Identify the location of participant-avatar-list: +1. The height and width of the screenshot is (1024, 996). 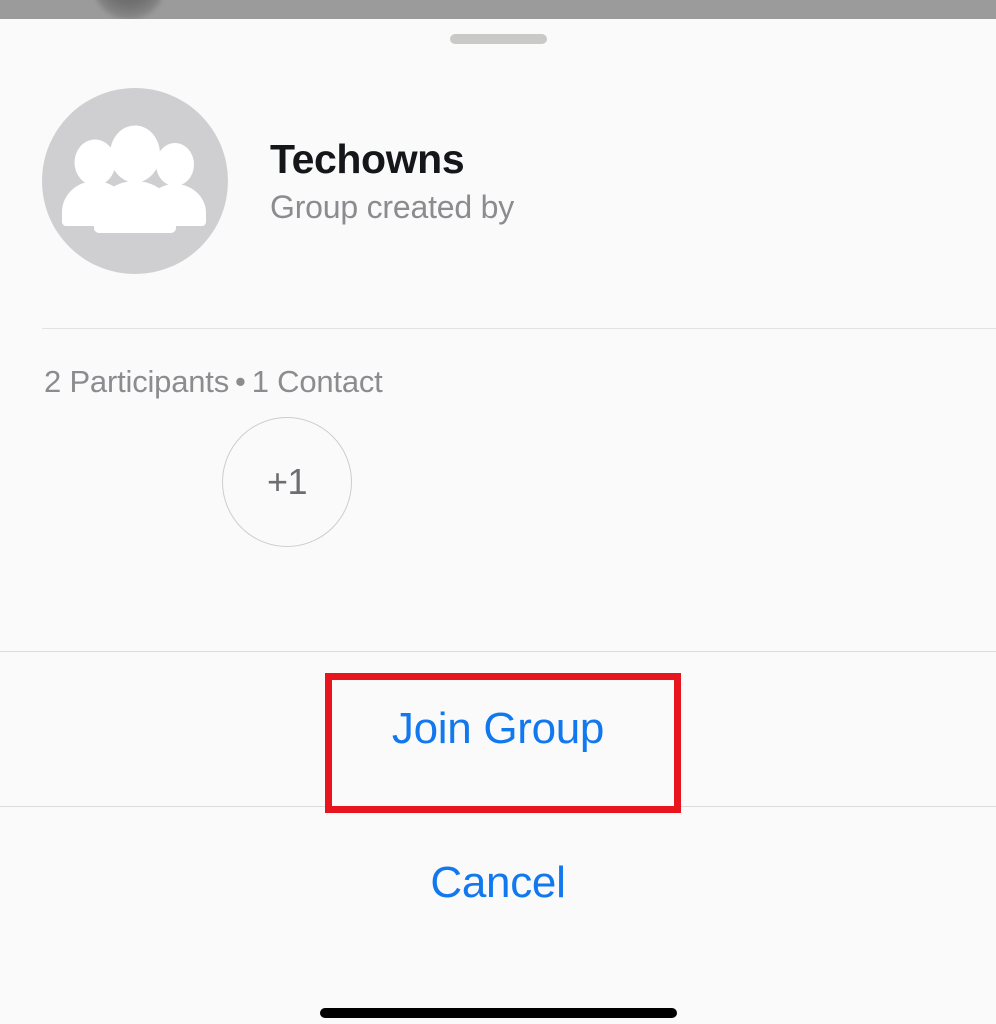
(287, 482).